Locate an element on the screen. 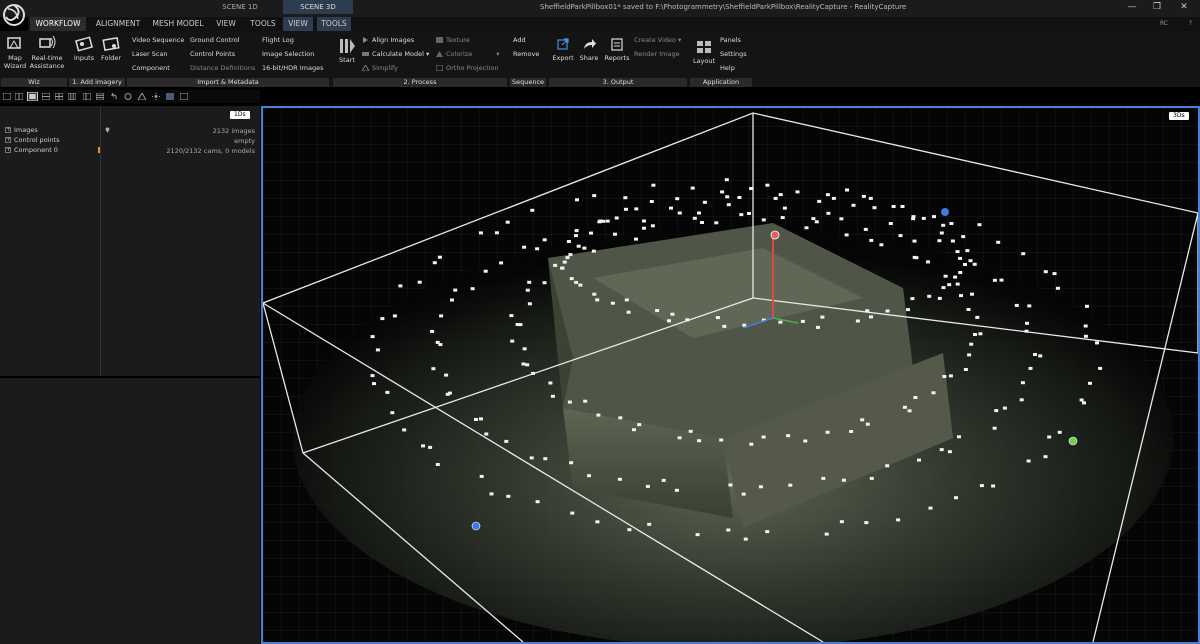 This screenshot has width=1200, height=644. close-button: ✕ is located at coordinates (1184, 7).